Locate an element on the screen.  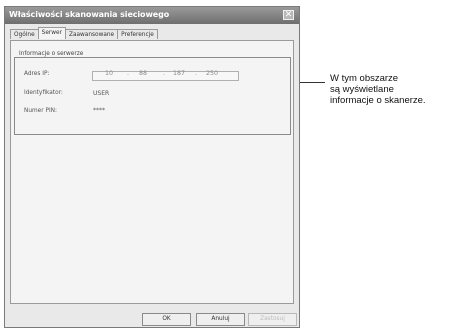
server-info-group-title: Informacje o serwerze is located at coordinates (51, 54).